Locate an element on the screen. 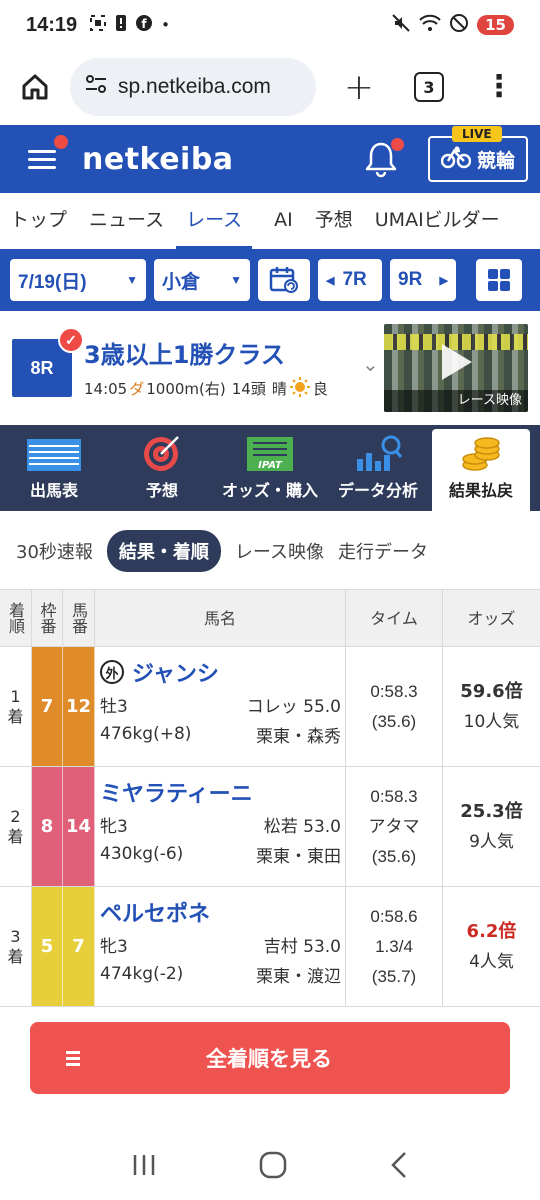  android-nav-bar is located at coordinates (270, 1168).